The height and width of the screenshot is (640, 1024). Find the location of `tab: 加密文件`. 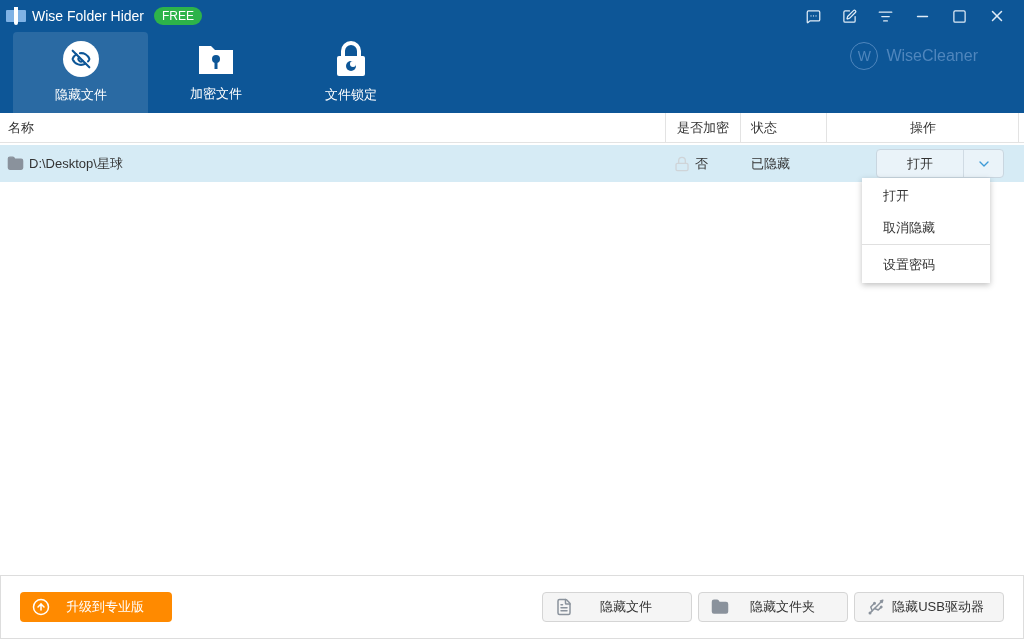

tab: 加密文件 is located at coordinates (215, 72).